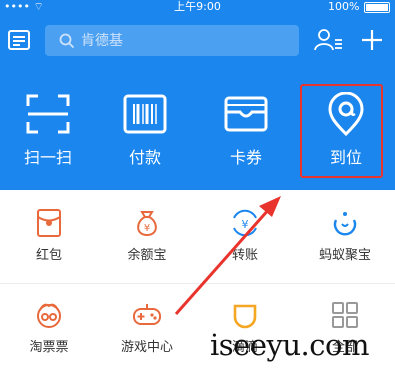  Describe the element at coordinates (181, 40) in the screenshot. I see `search-input` at that location.